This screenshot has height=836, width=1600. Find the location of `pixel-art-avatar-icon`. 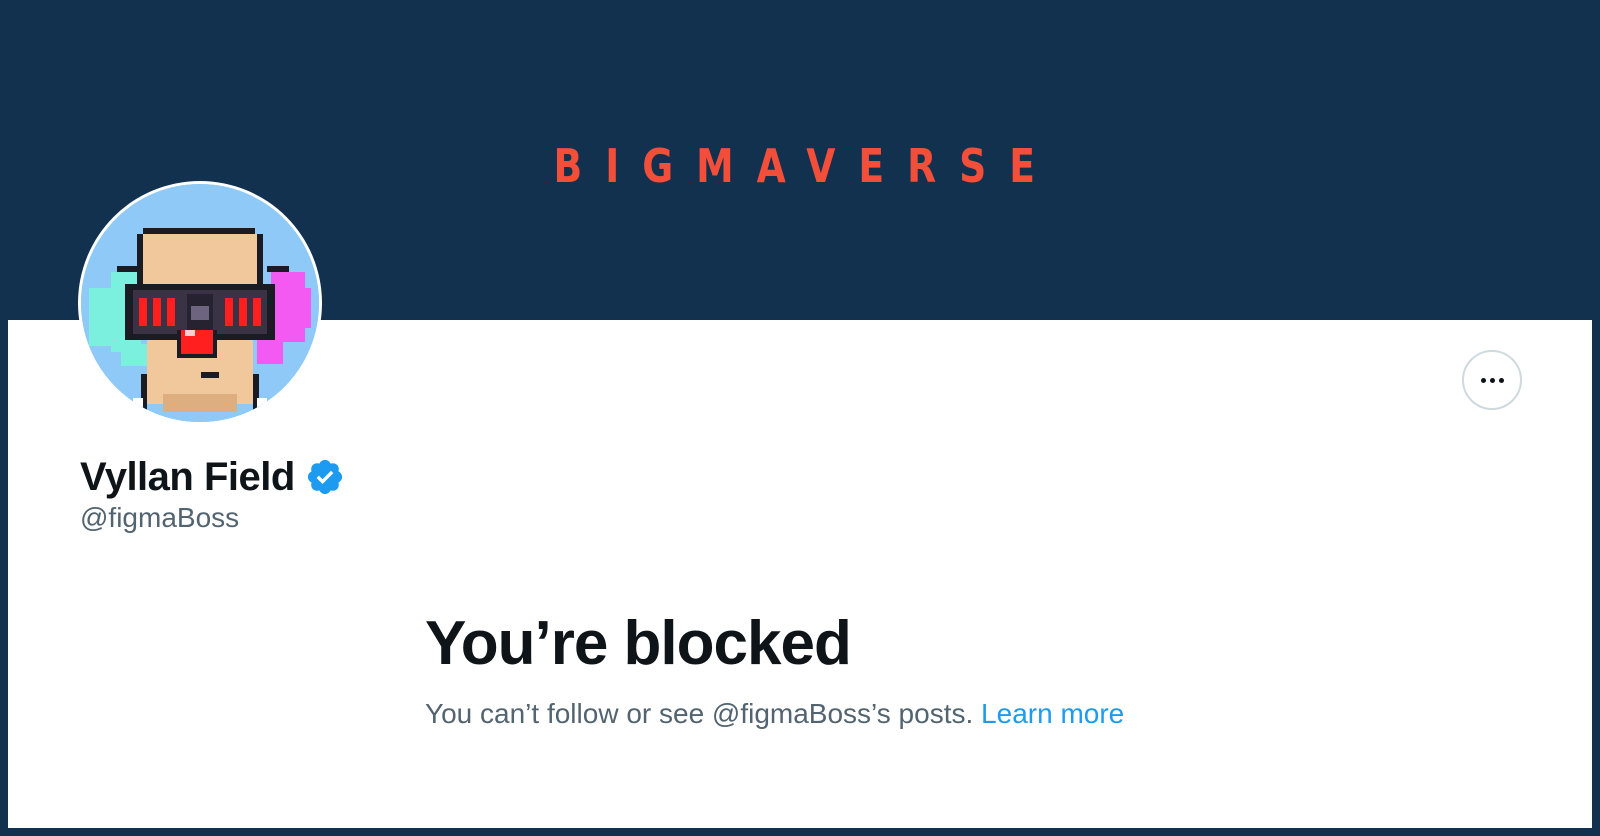

pixel-art-avatar-icon is located at coordinates (200, 303).